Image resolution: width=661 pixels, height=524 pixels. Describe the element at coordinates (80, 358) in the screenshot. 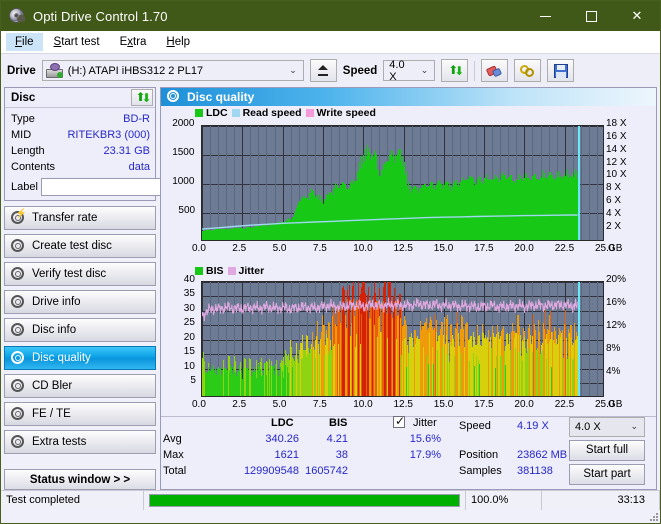

I see `sidebar-item-disc-quality: Disc quality` at that location.